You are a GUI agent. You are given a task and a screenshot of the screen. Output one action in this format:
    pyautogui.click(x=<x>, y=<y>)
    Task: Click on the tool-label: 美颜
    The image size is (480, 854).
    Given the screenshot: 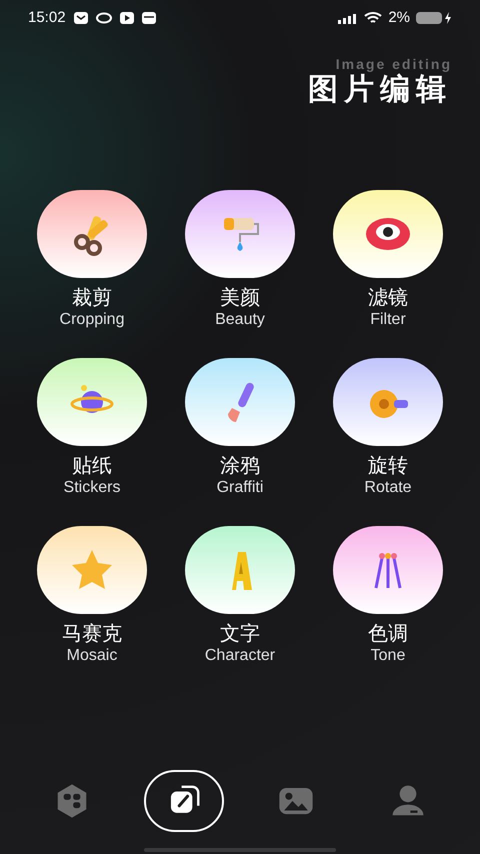 What is the action you would take?
    pyautogui.click(x=240, y=298)
    